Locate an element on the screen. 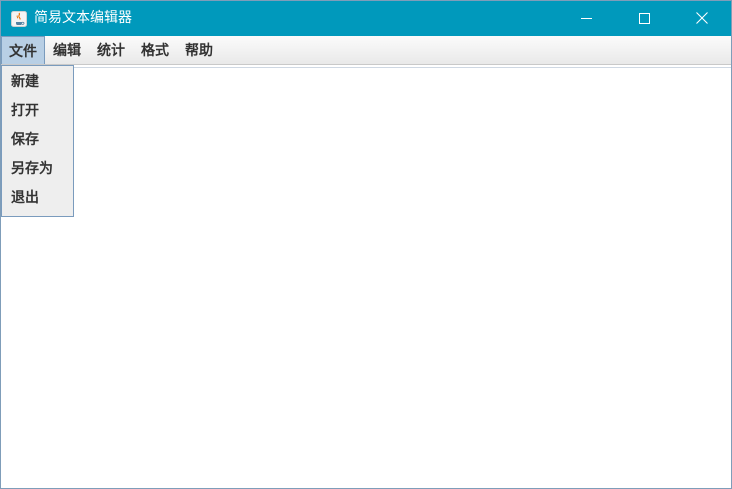 Image resolution: width=732 pixels, height=489 pixels. title-bar: 简易文本编辑器 is located at coordinates (366, 18).